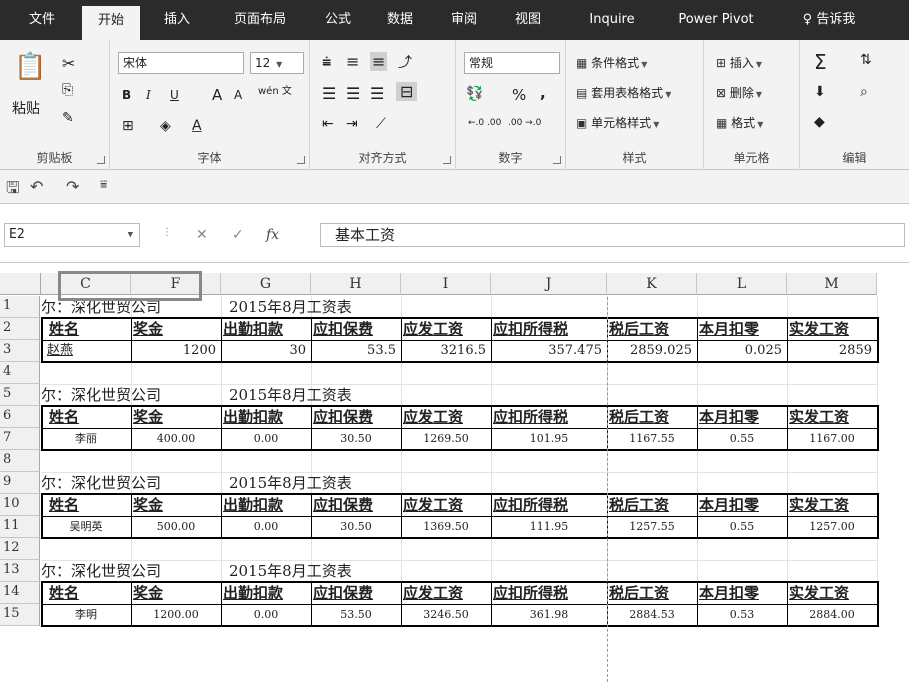 Image resolution: width=909 pixels, height=682 pixels. Describe the element at coordinates (381, 124) in the screenshot. I see `text-direction-icon: ⟋` at that location.